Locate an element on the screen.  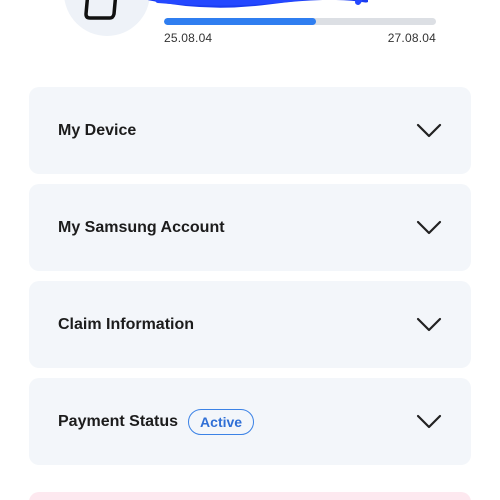
plan-progress-fill is located at coordinates (240, 21).